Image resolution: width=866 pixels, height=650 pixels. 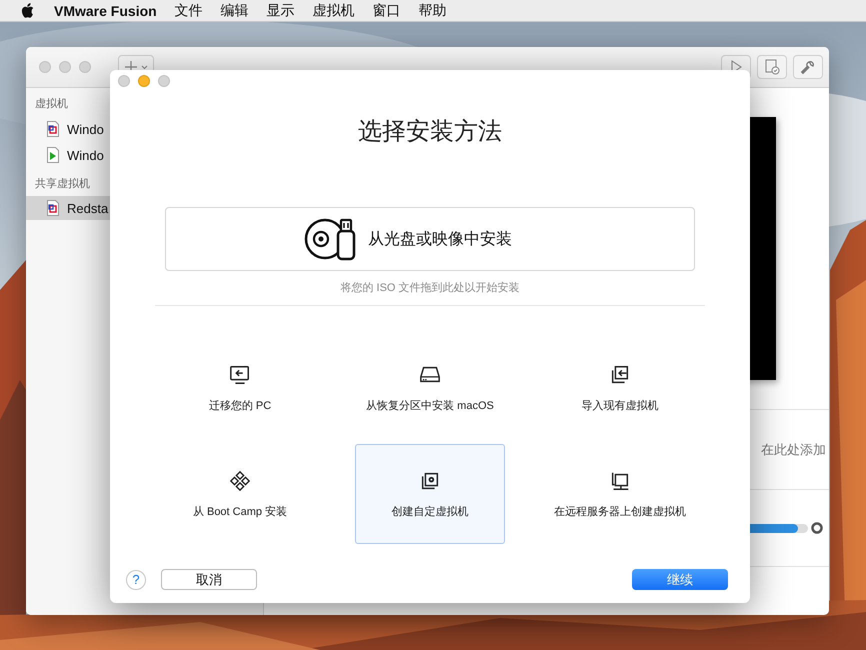 What do you see at coordinates (234, 11) in the screenshot?
I see `menu-item: 编辑` at bounding box center [234, 11].